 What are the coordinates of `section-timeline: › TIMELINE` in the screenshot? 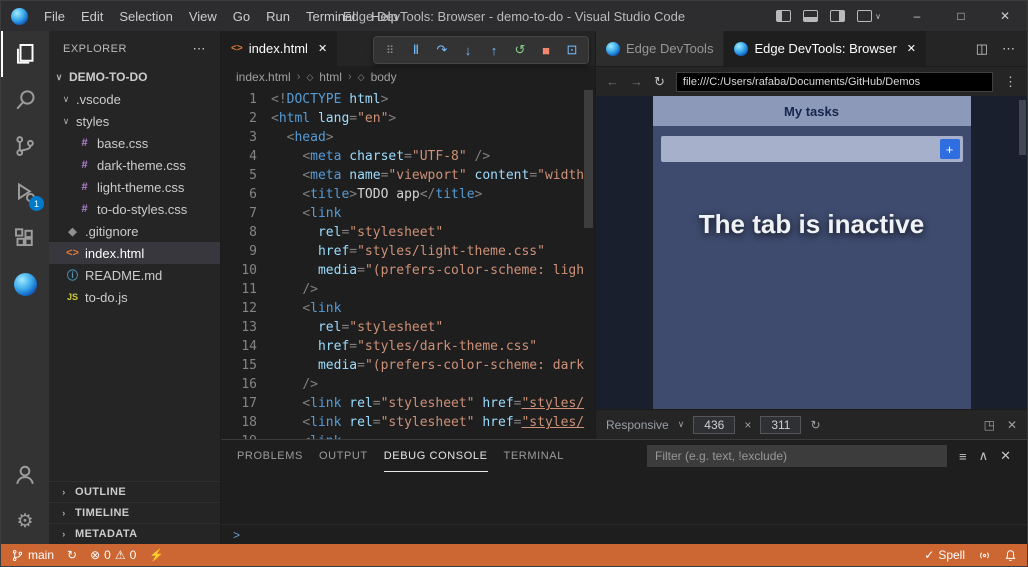 It's located at (134, 512).